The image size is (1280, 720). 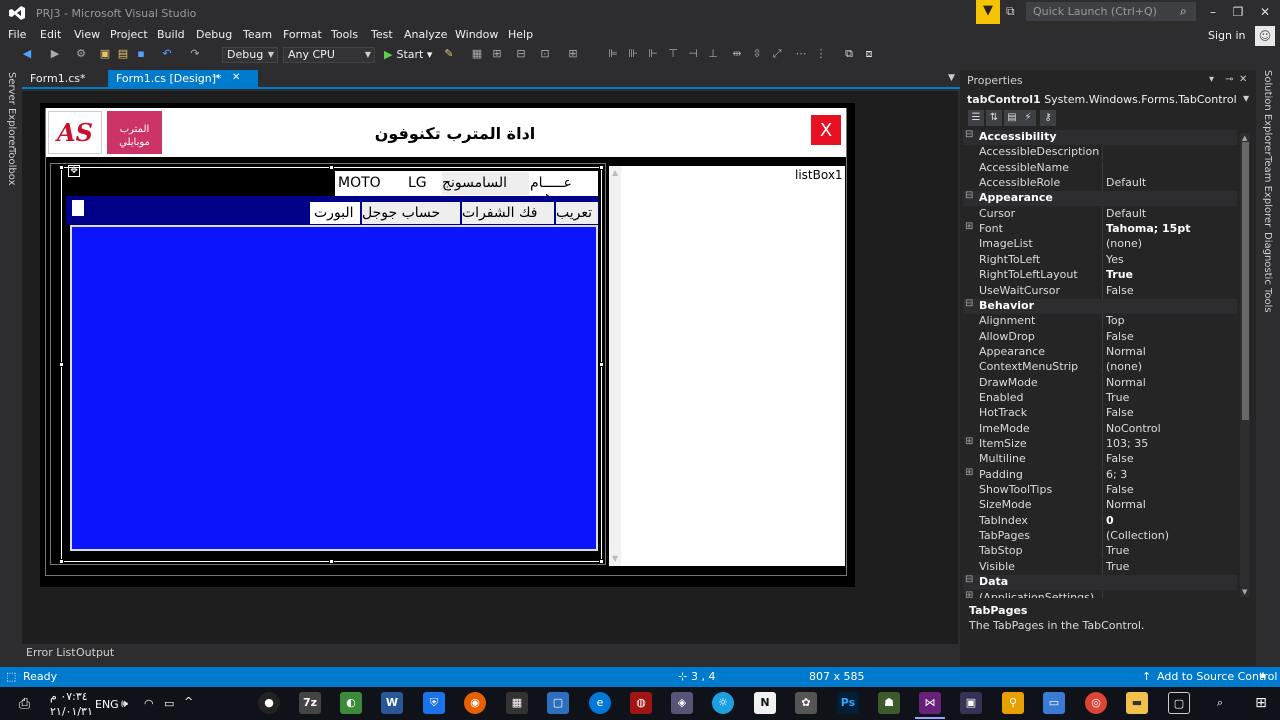 What do you see at coordinates (1245, 281) in the screenshot?
I see `properties-scroll-thumb` at bounding box center [1245, 281].